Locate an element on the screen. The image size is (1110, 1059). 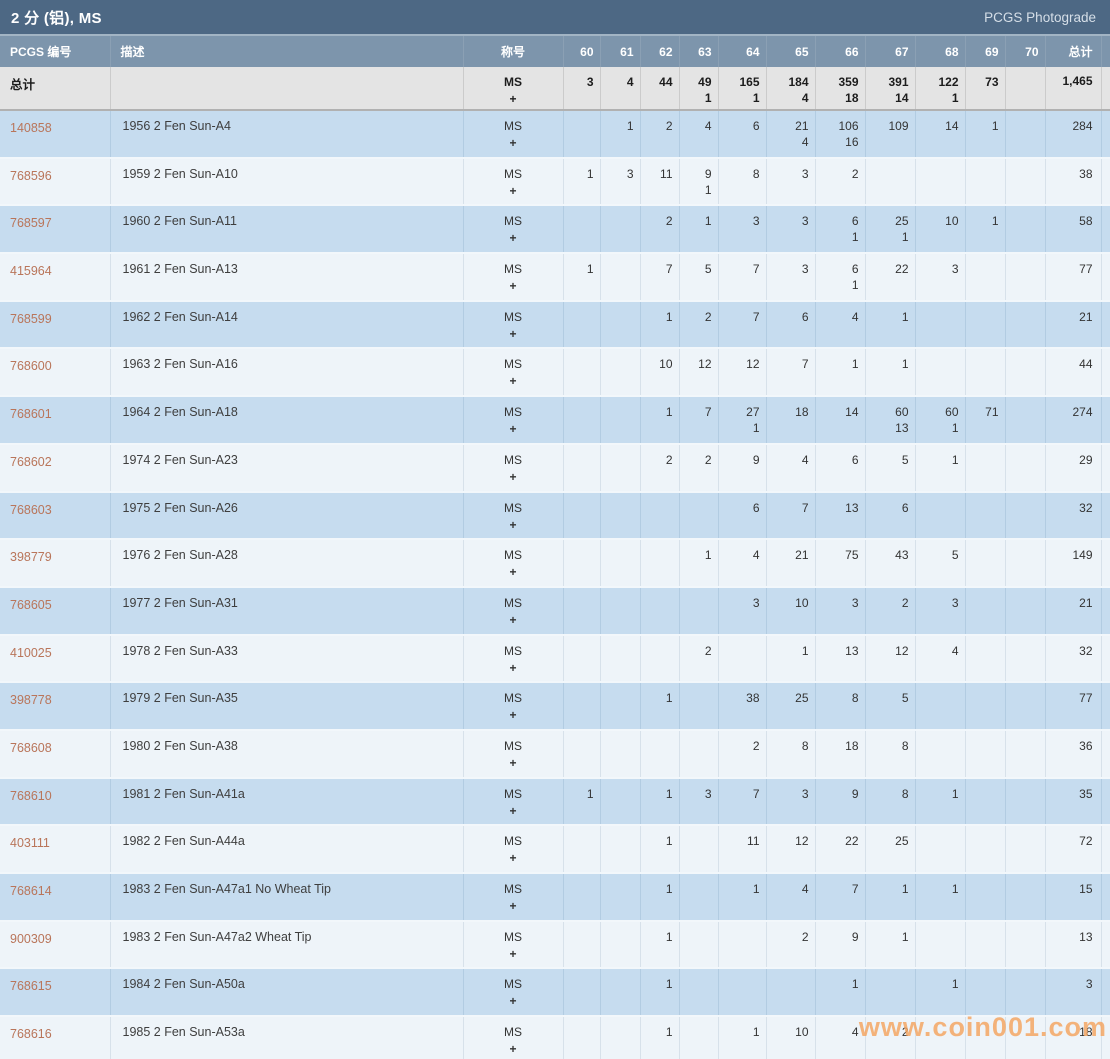
total-grade-cell: 49 1 is located at coordinates (699, 89).